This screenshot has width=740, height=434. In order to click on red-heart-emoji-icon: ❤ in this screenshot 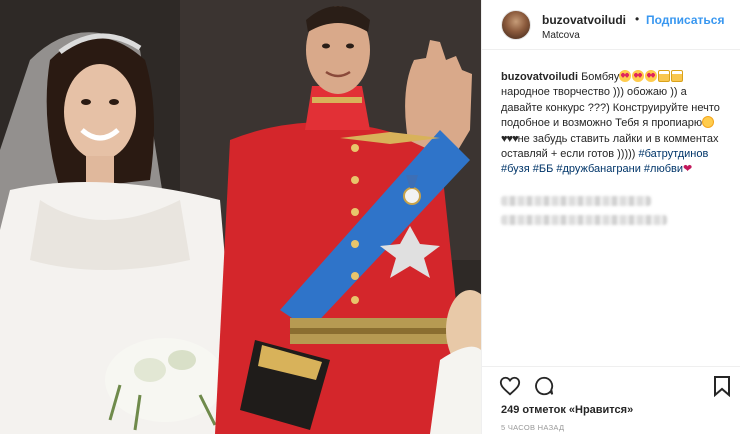, I will do `click(687, 169)`.